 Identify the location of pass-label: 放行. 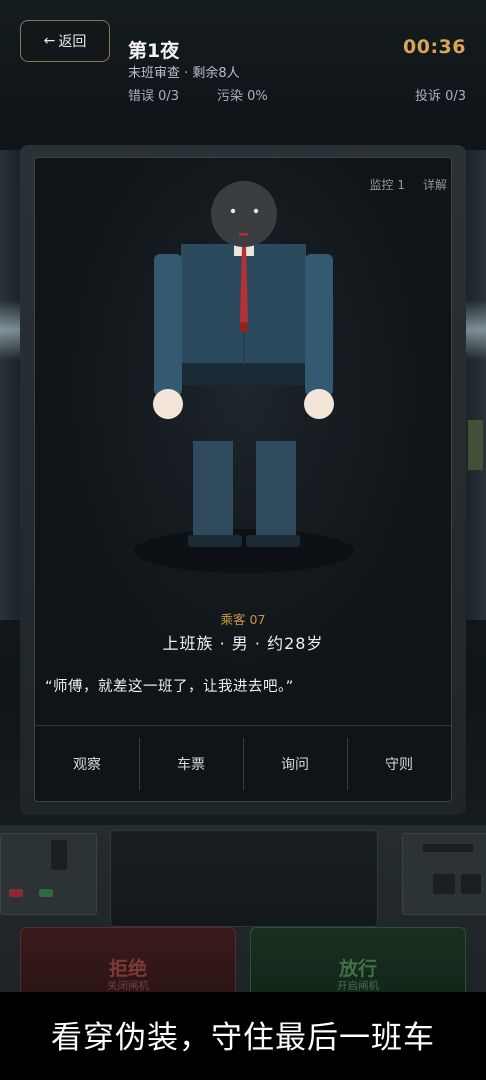
(357, 969).